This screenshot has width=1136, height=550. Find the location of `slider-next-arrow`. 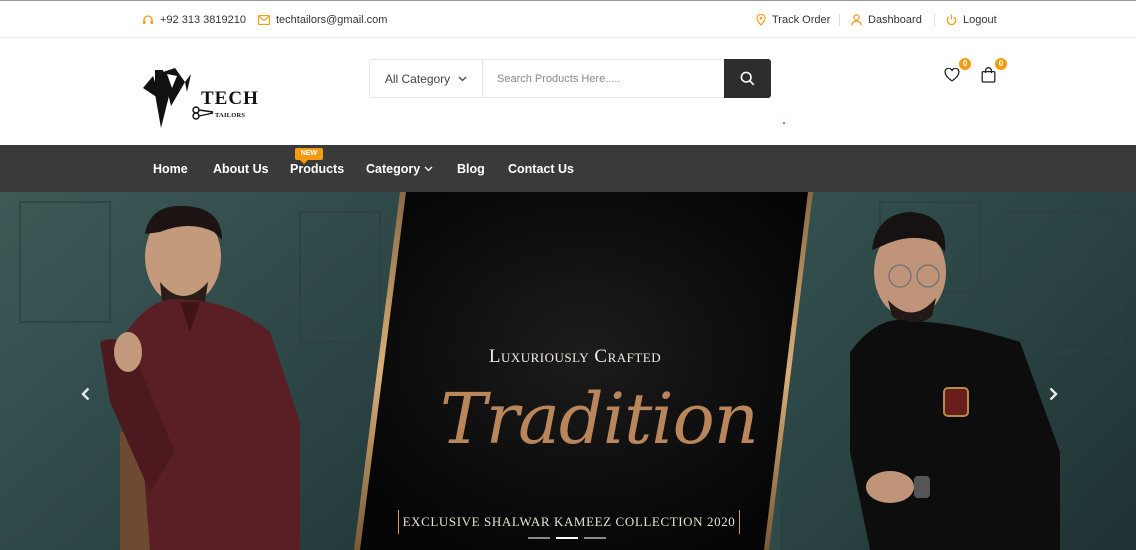

slider-next-arrow is located at coordinates (1053, 394).